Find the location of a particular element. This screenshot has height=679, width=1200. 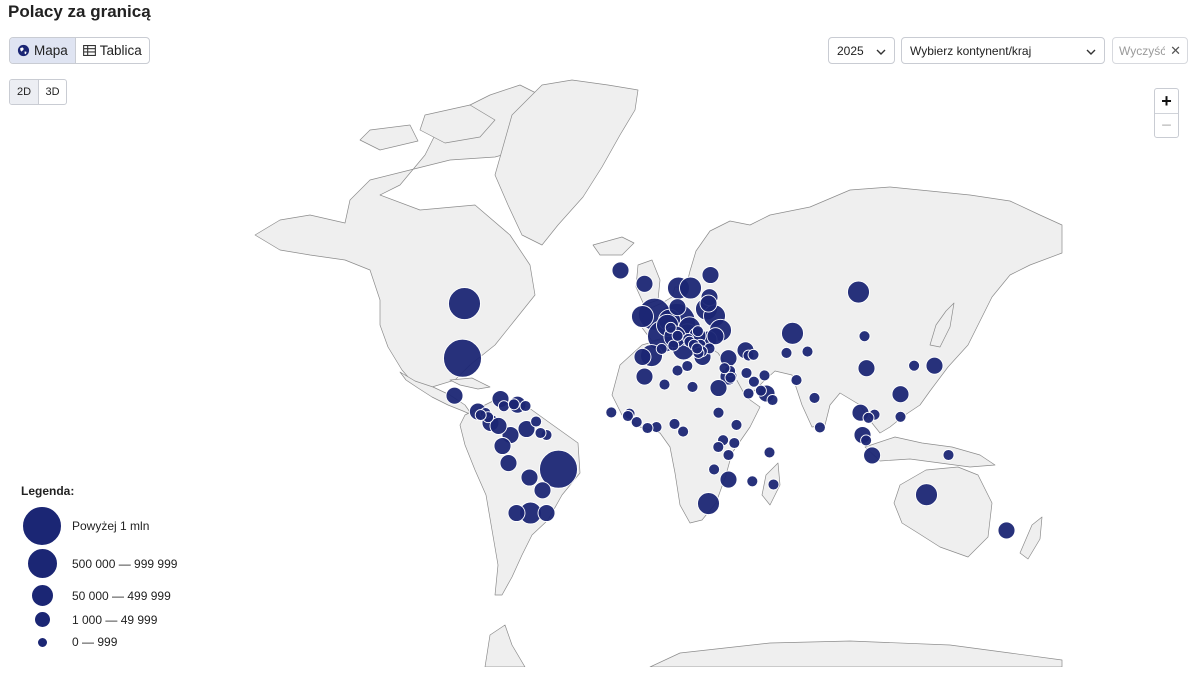

legend-bubble-xl is located at coordinates (42, 526).